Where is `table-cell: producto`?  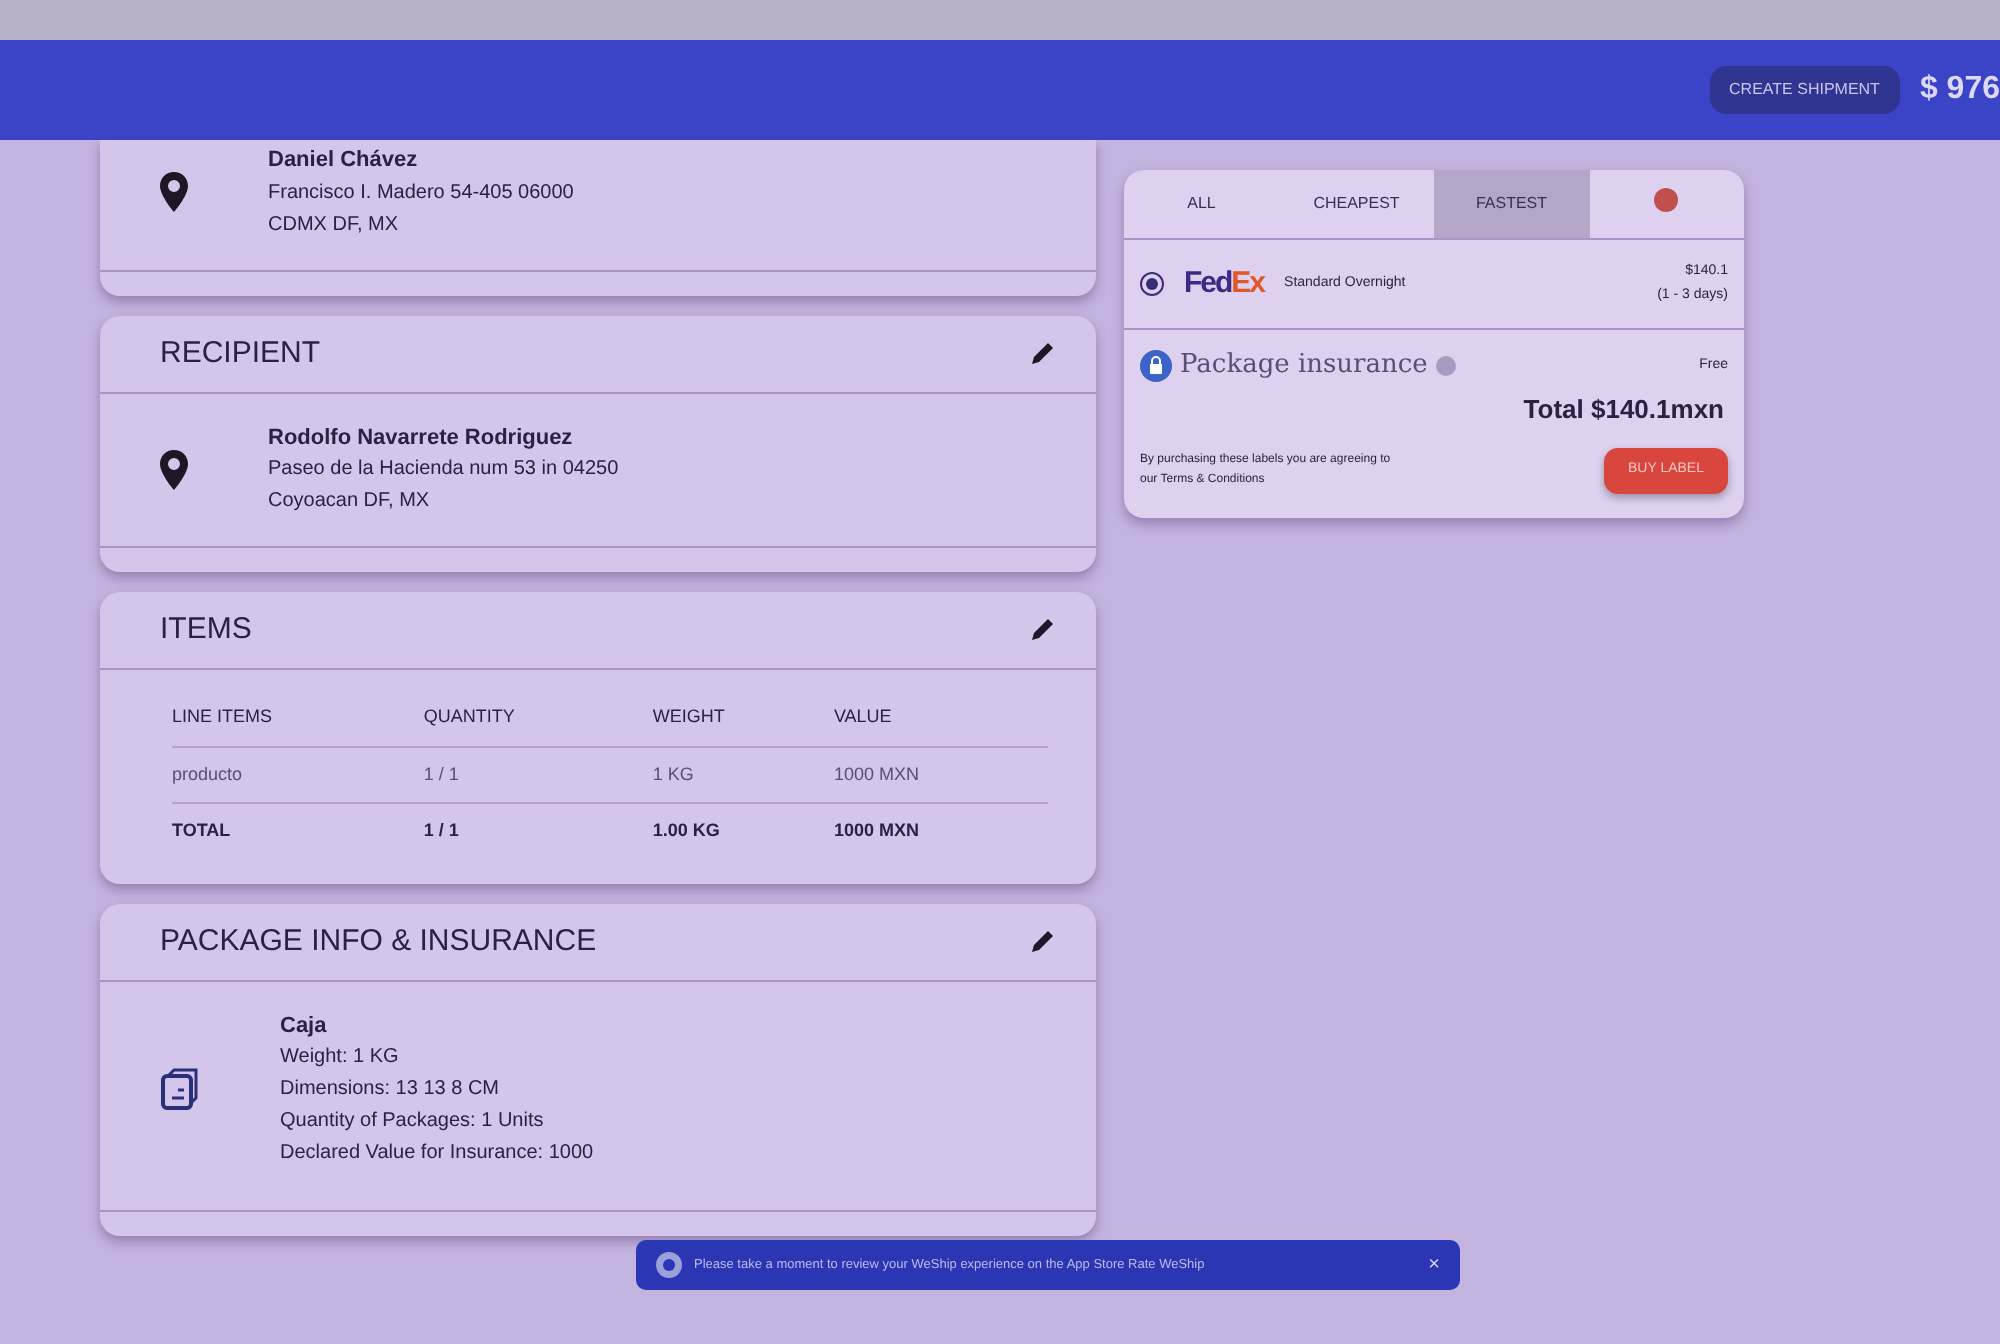
table-cell: producto is located at coordinates (298, 774).